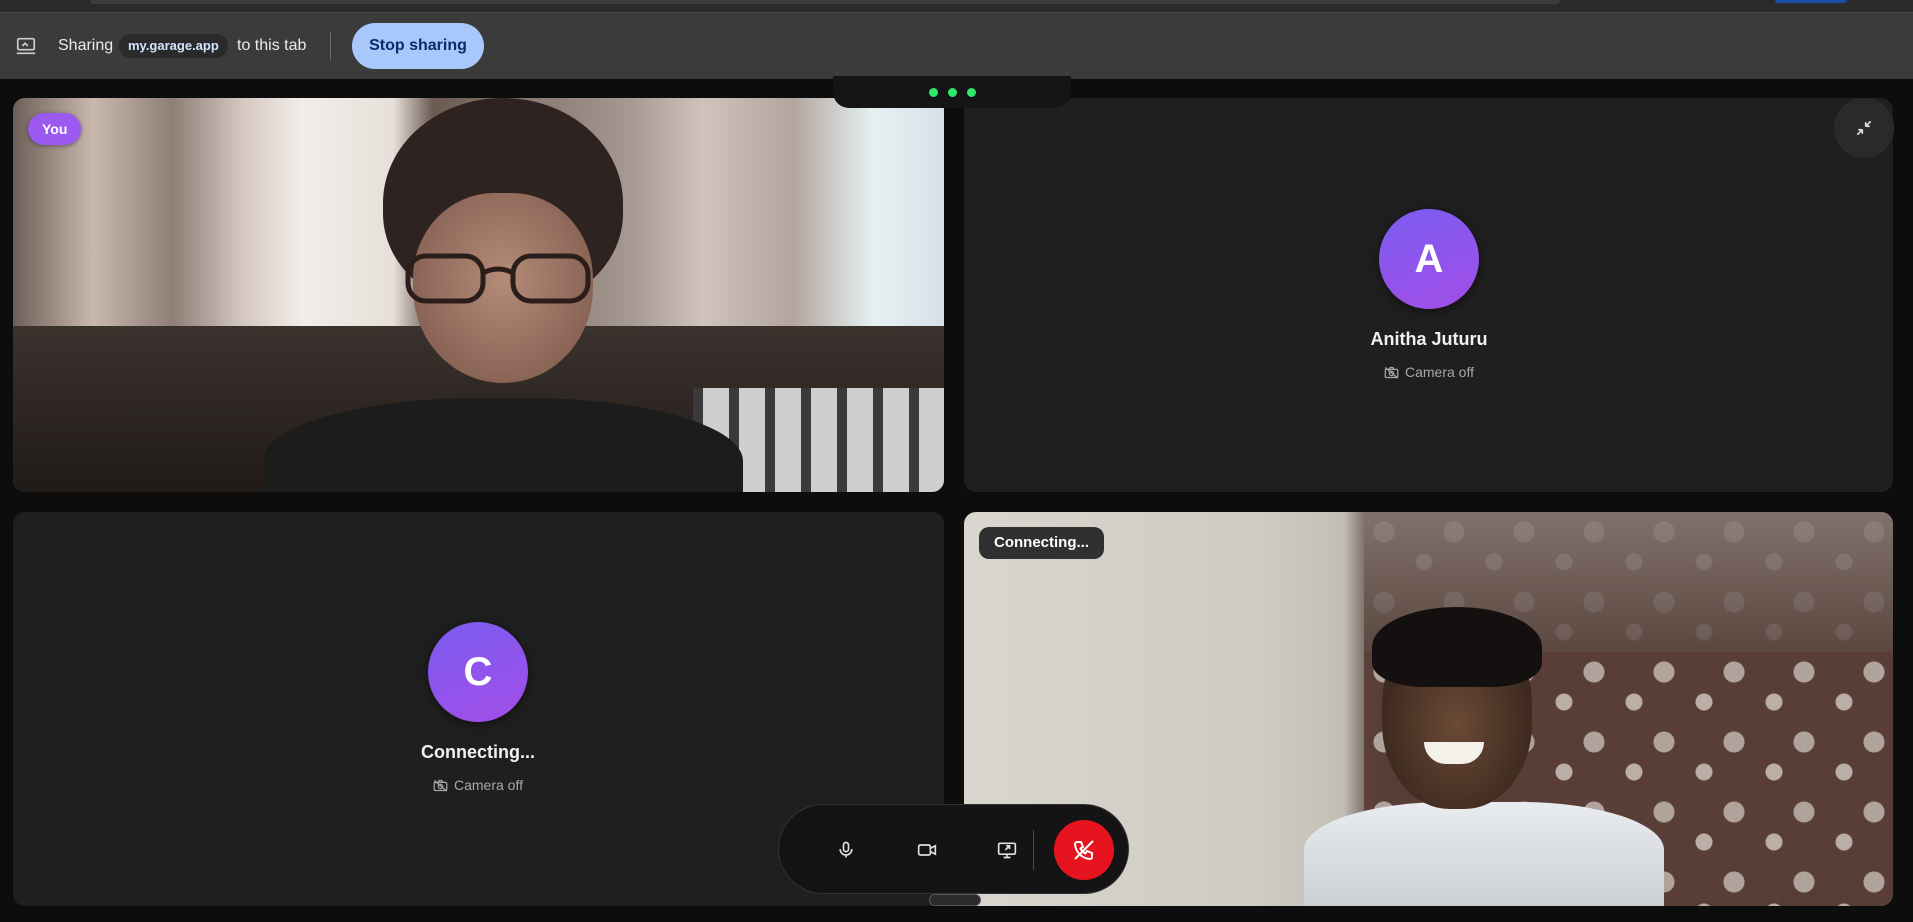 The width and height of the screenshot is (1913, 922). Describe the element at coordinates (1429, 339) in the screenshot. I see `participant-name: Anitha Juturu` at that location.